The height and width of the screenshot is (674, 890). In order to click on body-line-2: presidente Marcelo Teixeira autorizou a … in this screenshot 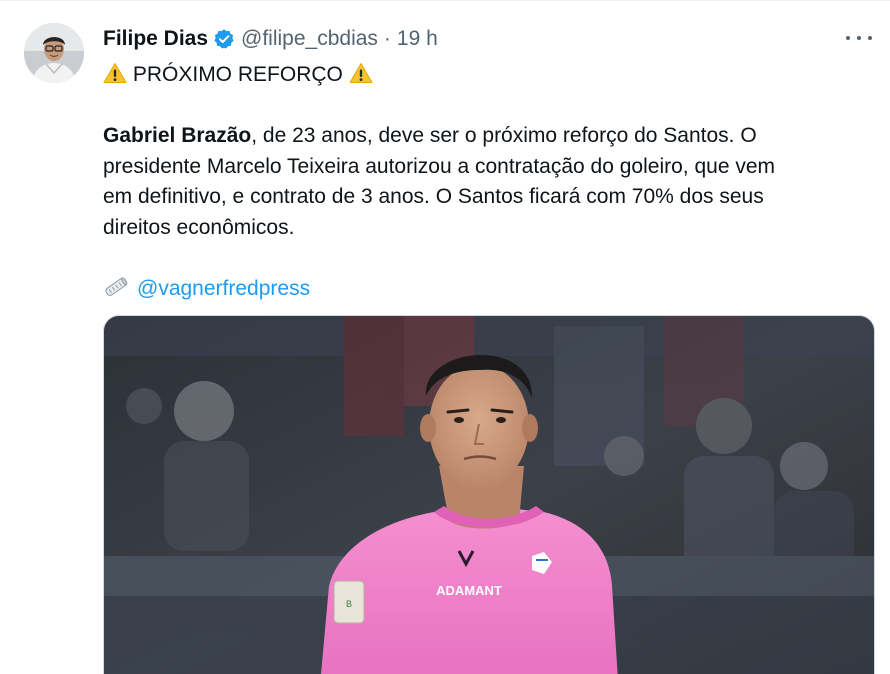, I will do `click(439, 166)`.